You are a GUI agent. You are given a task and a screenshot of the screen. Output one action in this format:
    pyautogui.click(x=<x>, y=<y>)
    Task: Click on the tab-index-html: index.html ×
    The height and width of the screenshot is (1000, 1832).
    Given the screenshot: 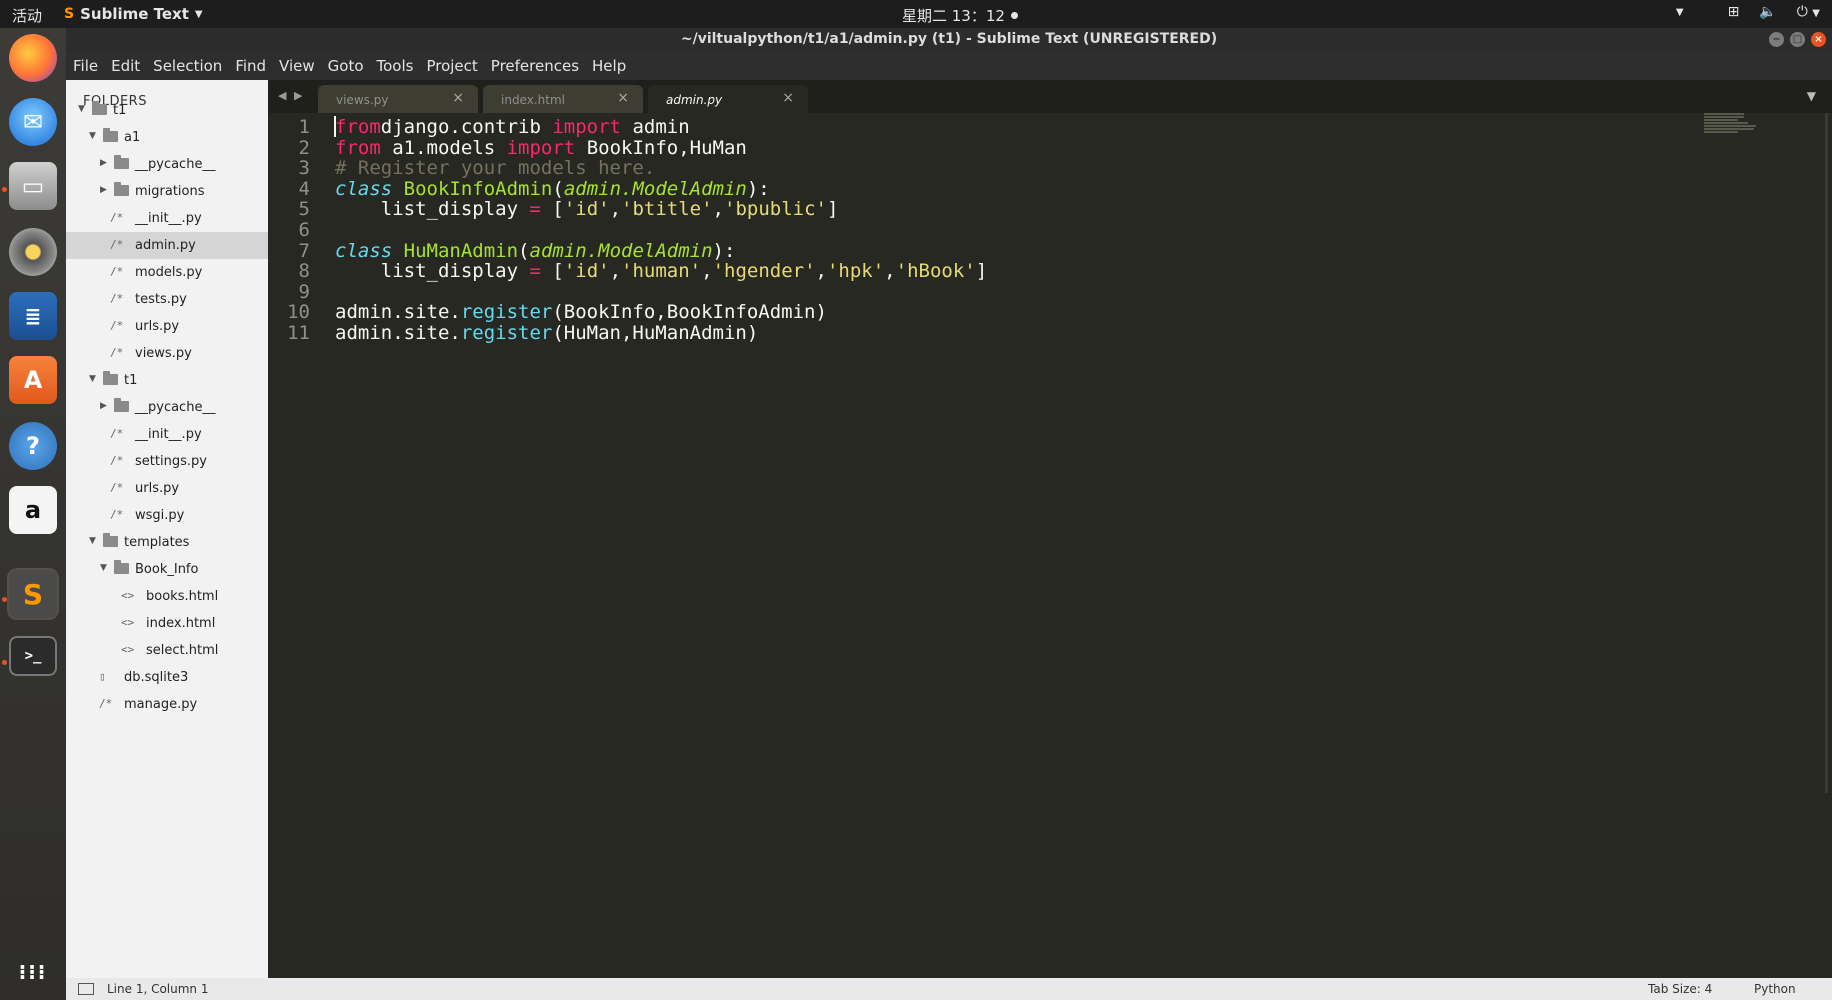 What is the action you would take?
    pyautogui.click(x=563, y=99)
    